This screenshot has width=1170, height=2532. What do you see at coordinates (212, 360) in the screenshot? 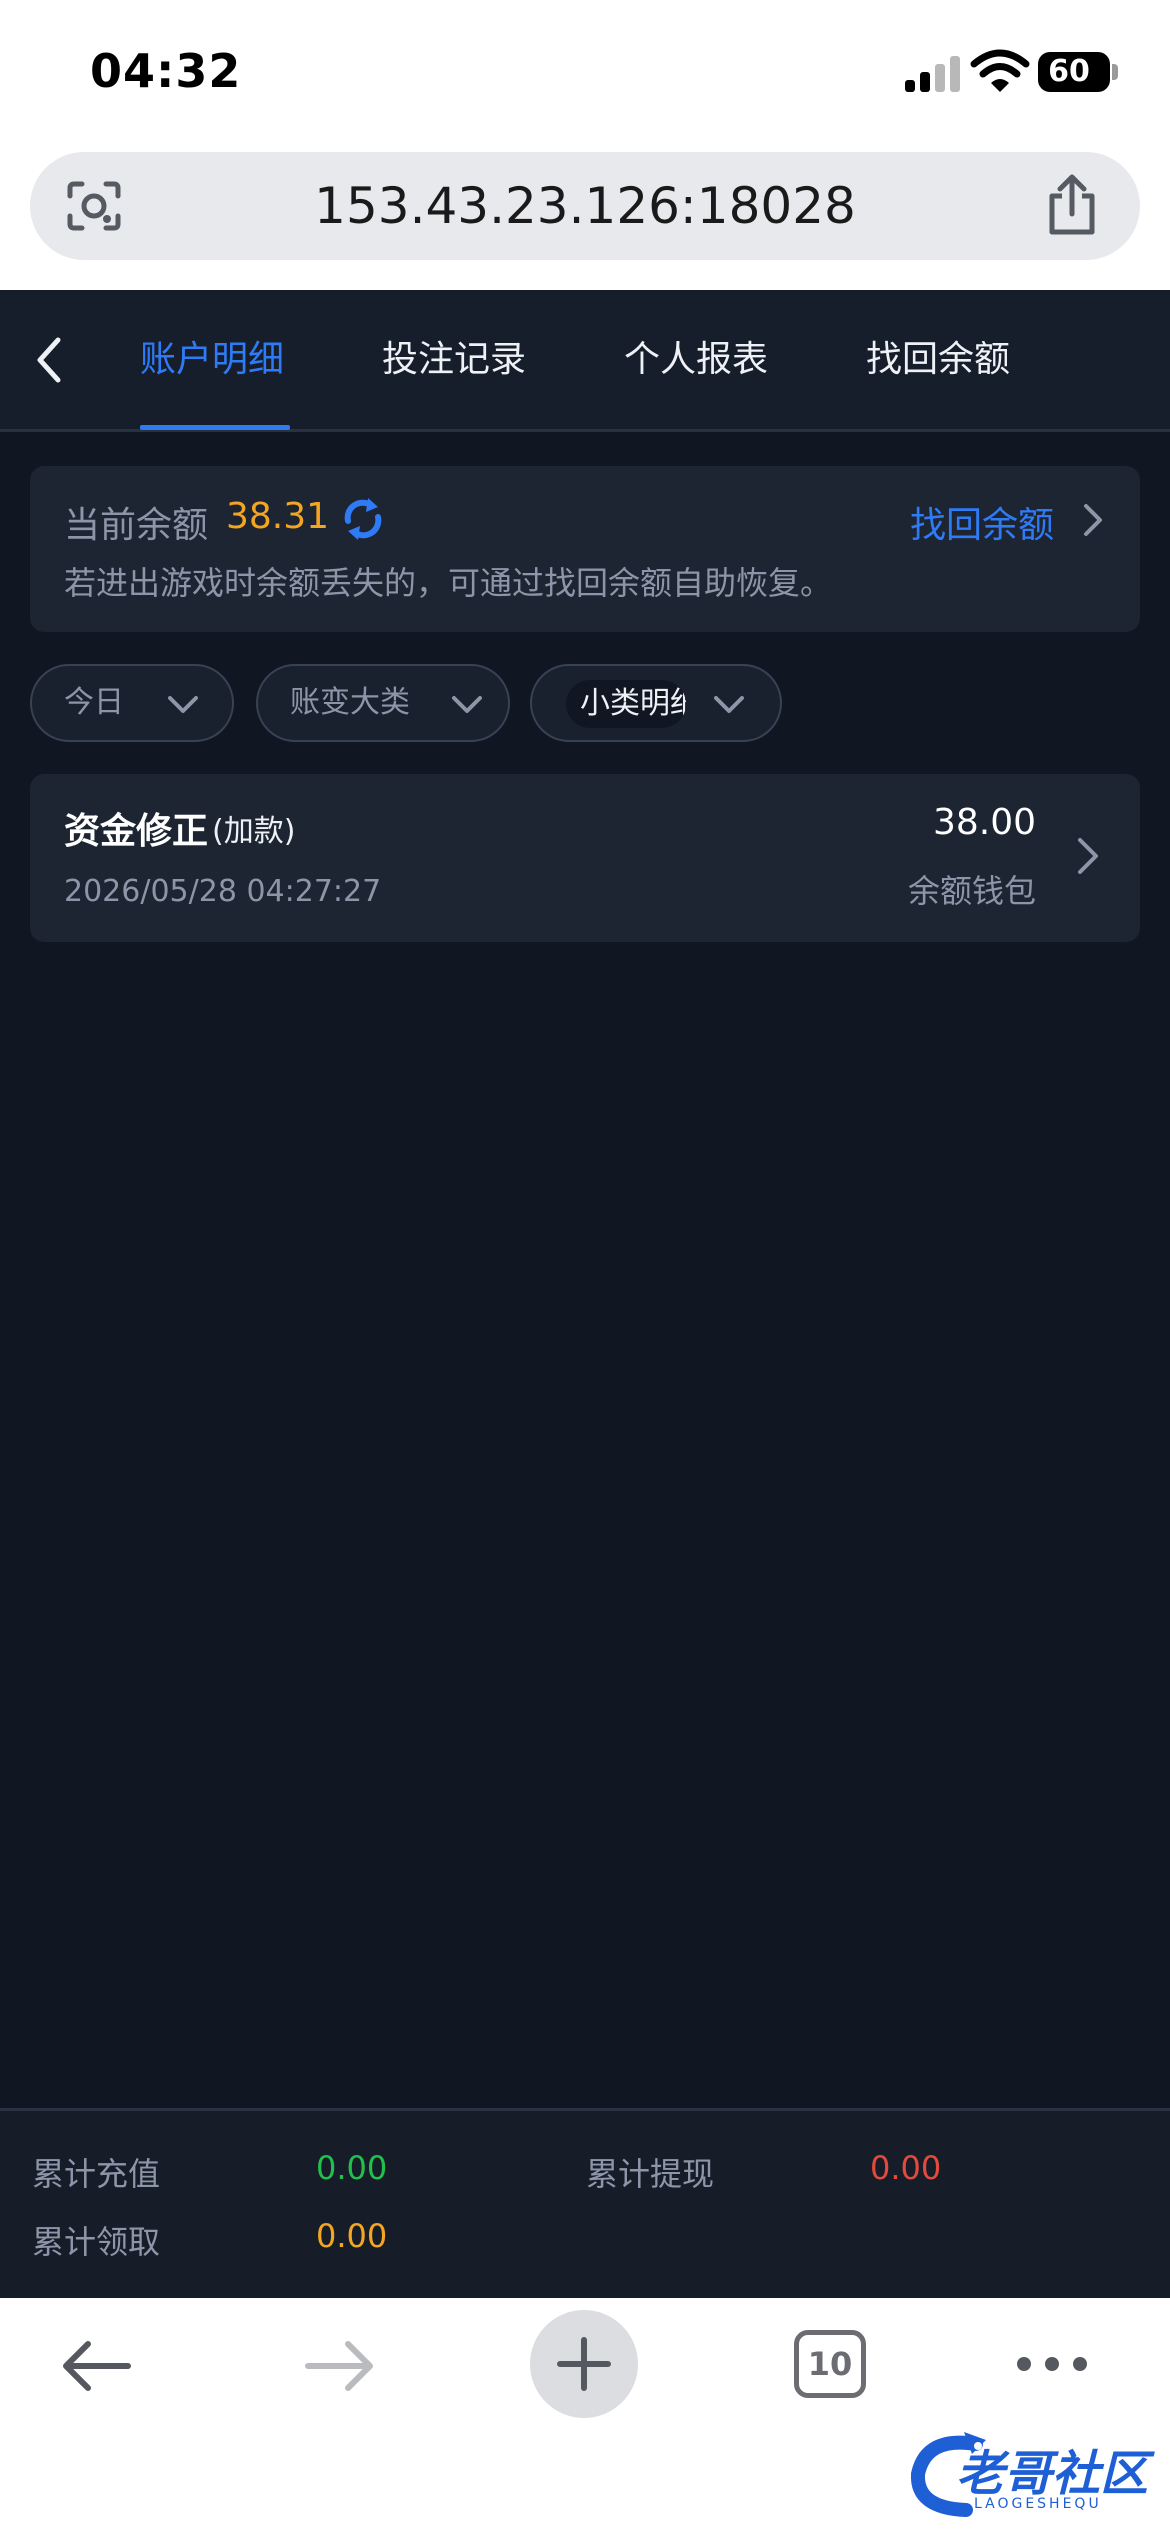
I see `tab-account-details: 账户明细` at bounding box center [212, 360].